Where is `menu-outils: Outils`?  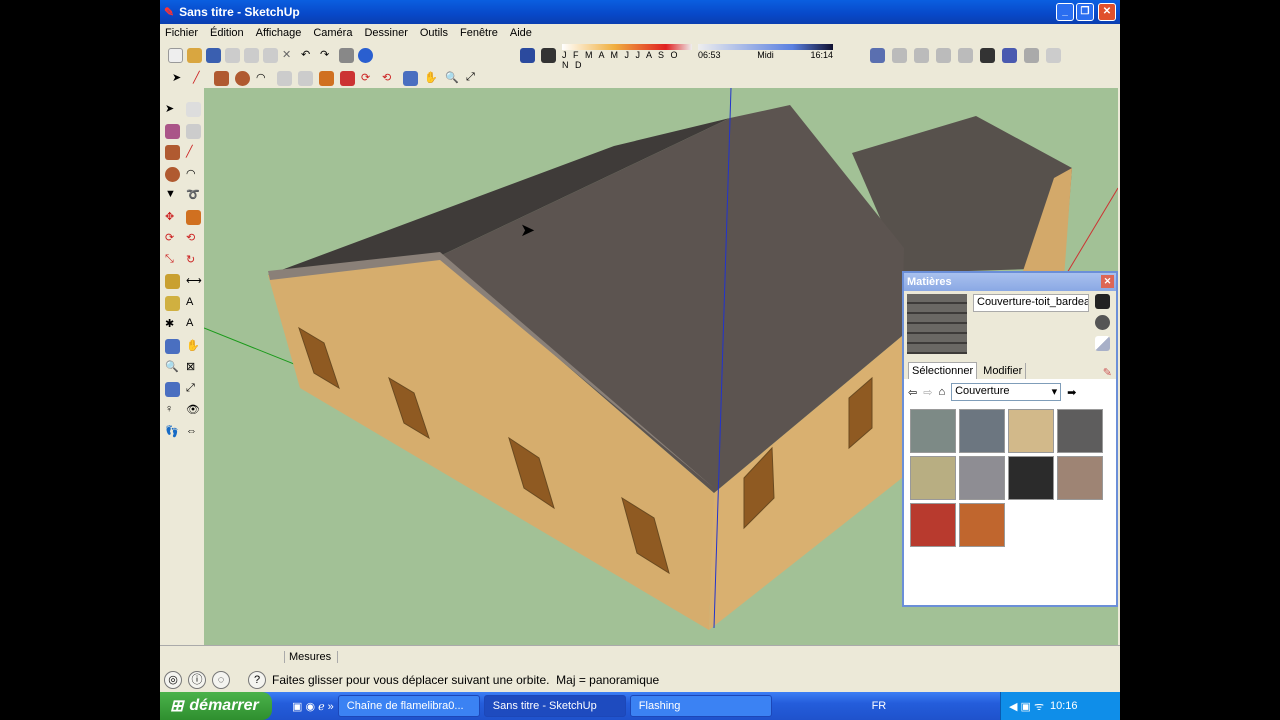
menu-outils: Outils is located at coordinates (434, 33).